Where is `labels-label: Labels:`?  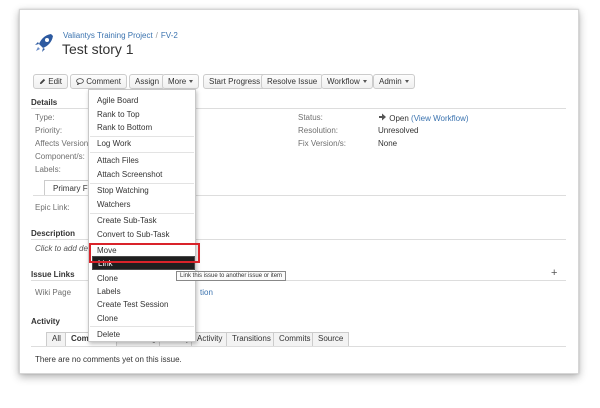 labels-label: Labels: is located at coordinates (48, 169).